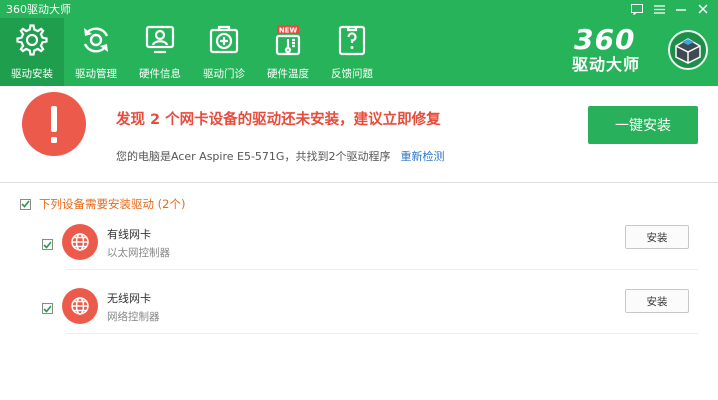 The image size is (718, 400). Describe the element at coordinates (605, 39) in the screenshot. I see `brand-number: 360` at that location.